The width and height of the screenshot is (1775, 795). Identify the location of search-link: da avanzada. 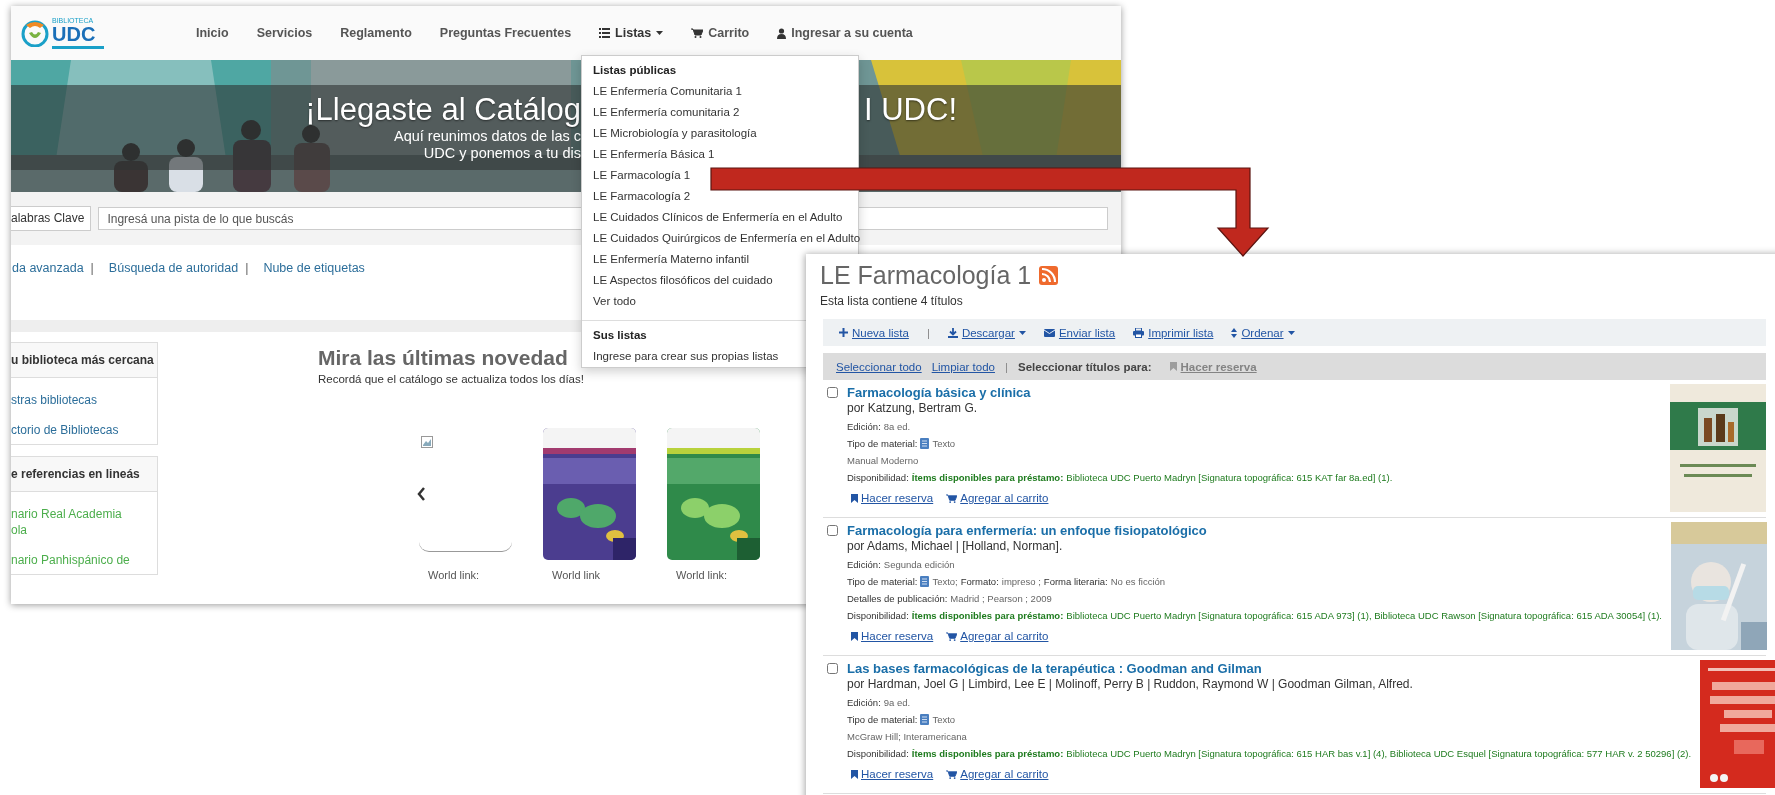
(48, 267).